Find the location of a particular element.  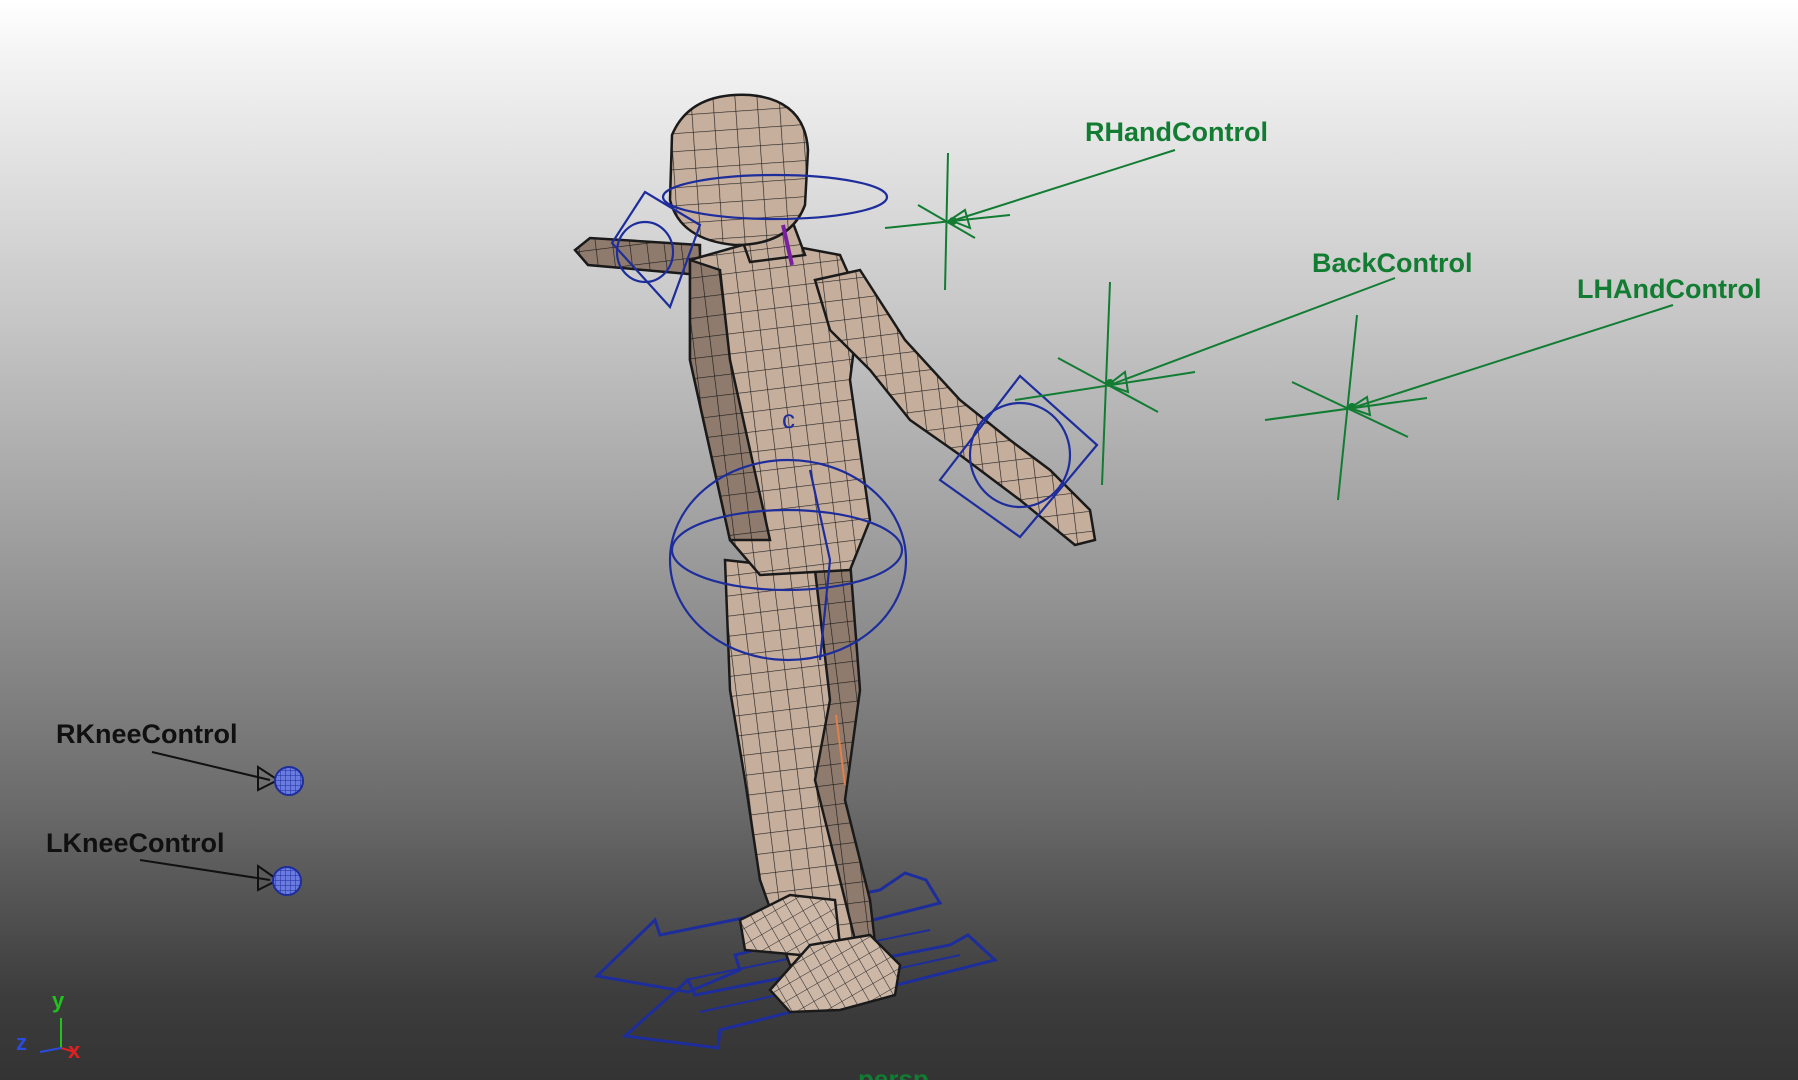

back-control-label: BackControl is located at coordinates (1392, 263).